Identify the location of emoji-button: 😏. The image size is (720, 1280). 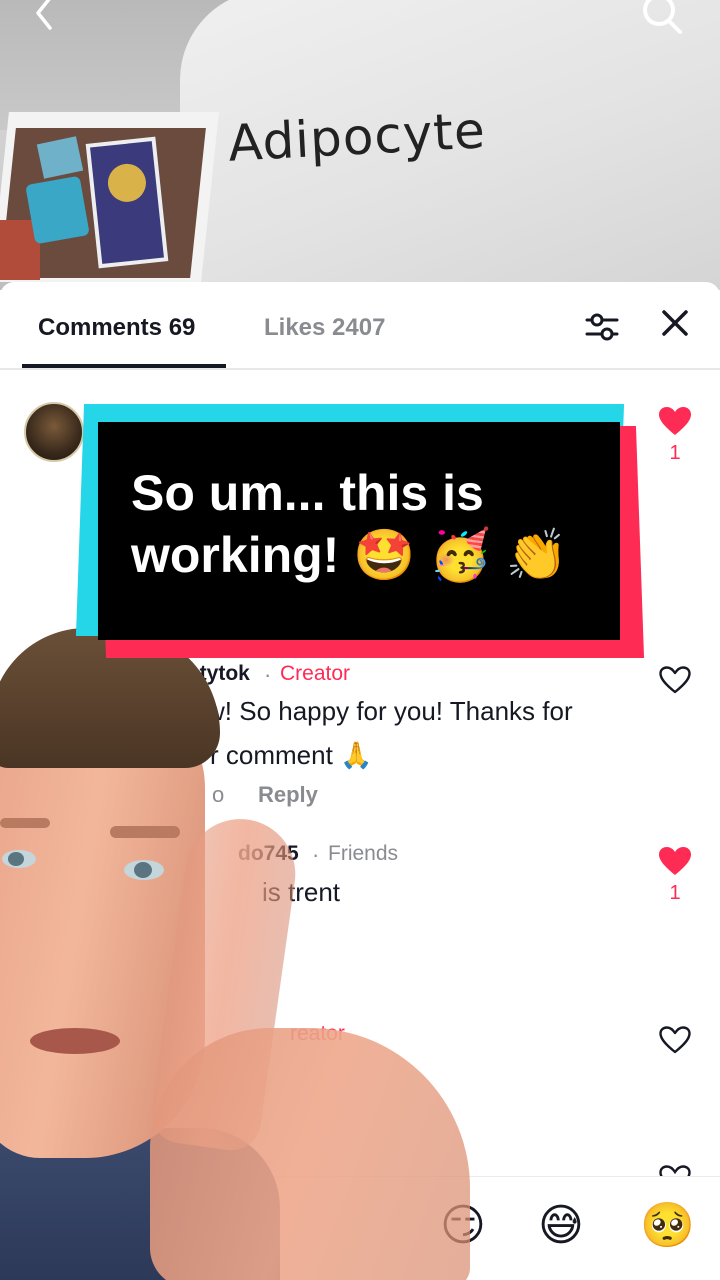
(463, 1226).